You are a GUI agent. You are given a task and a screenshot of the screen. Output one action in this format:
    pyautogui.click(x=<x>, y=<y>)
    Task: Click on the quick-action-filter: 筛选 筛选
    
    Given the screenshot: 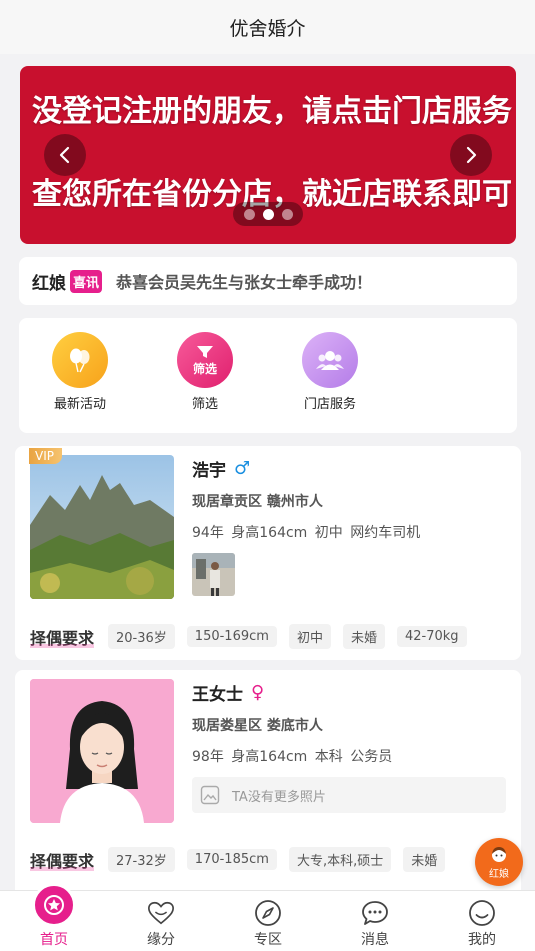 What is the action you would take?
    pyautogui.click(x=205, y=372)
    